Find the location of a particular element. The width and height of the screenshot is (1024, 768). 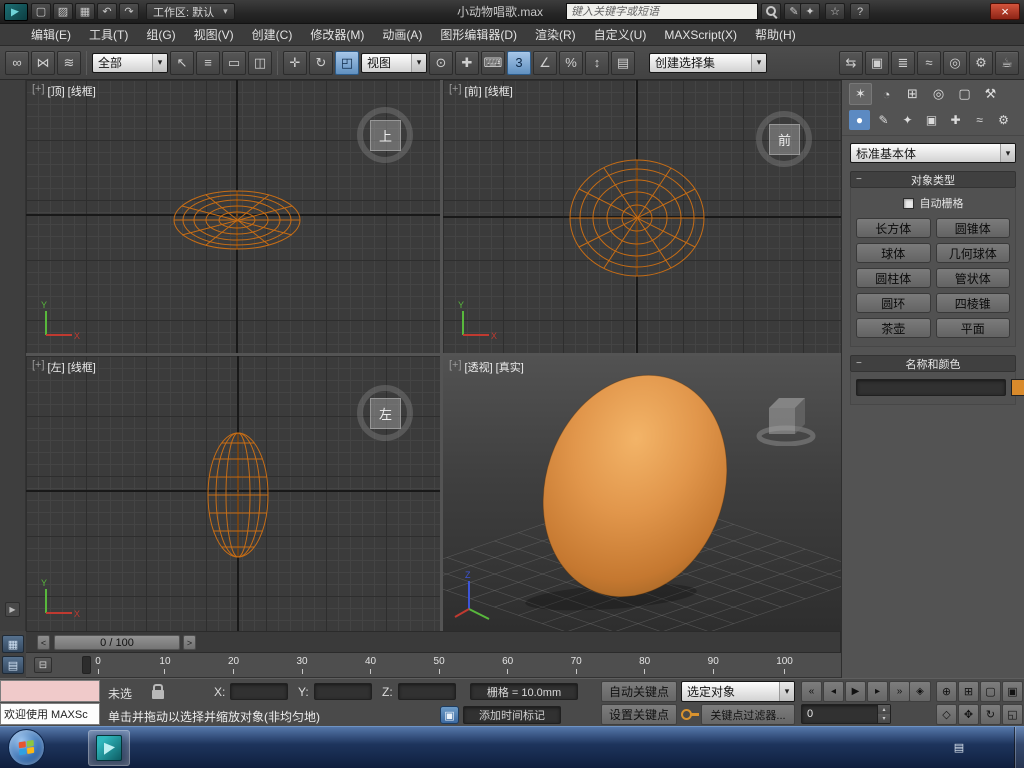

auto-key-button: 自动关键点 is located at coordinates (639, 691).